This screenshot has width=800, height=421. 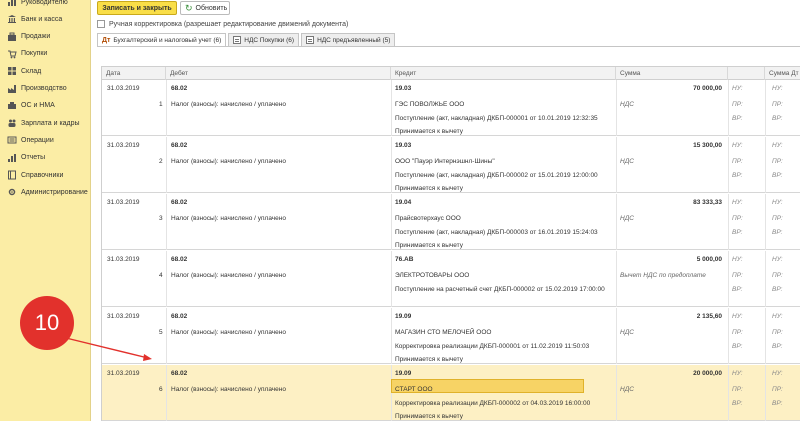 What do you see at coordinates (161, 332) in the screenshot?
I see `row-number: 5` at bounding box center [161, 332].